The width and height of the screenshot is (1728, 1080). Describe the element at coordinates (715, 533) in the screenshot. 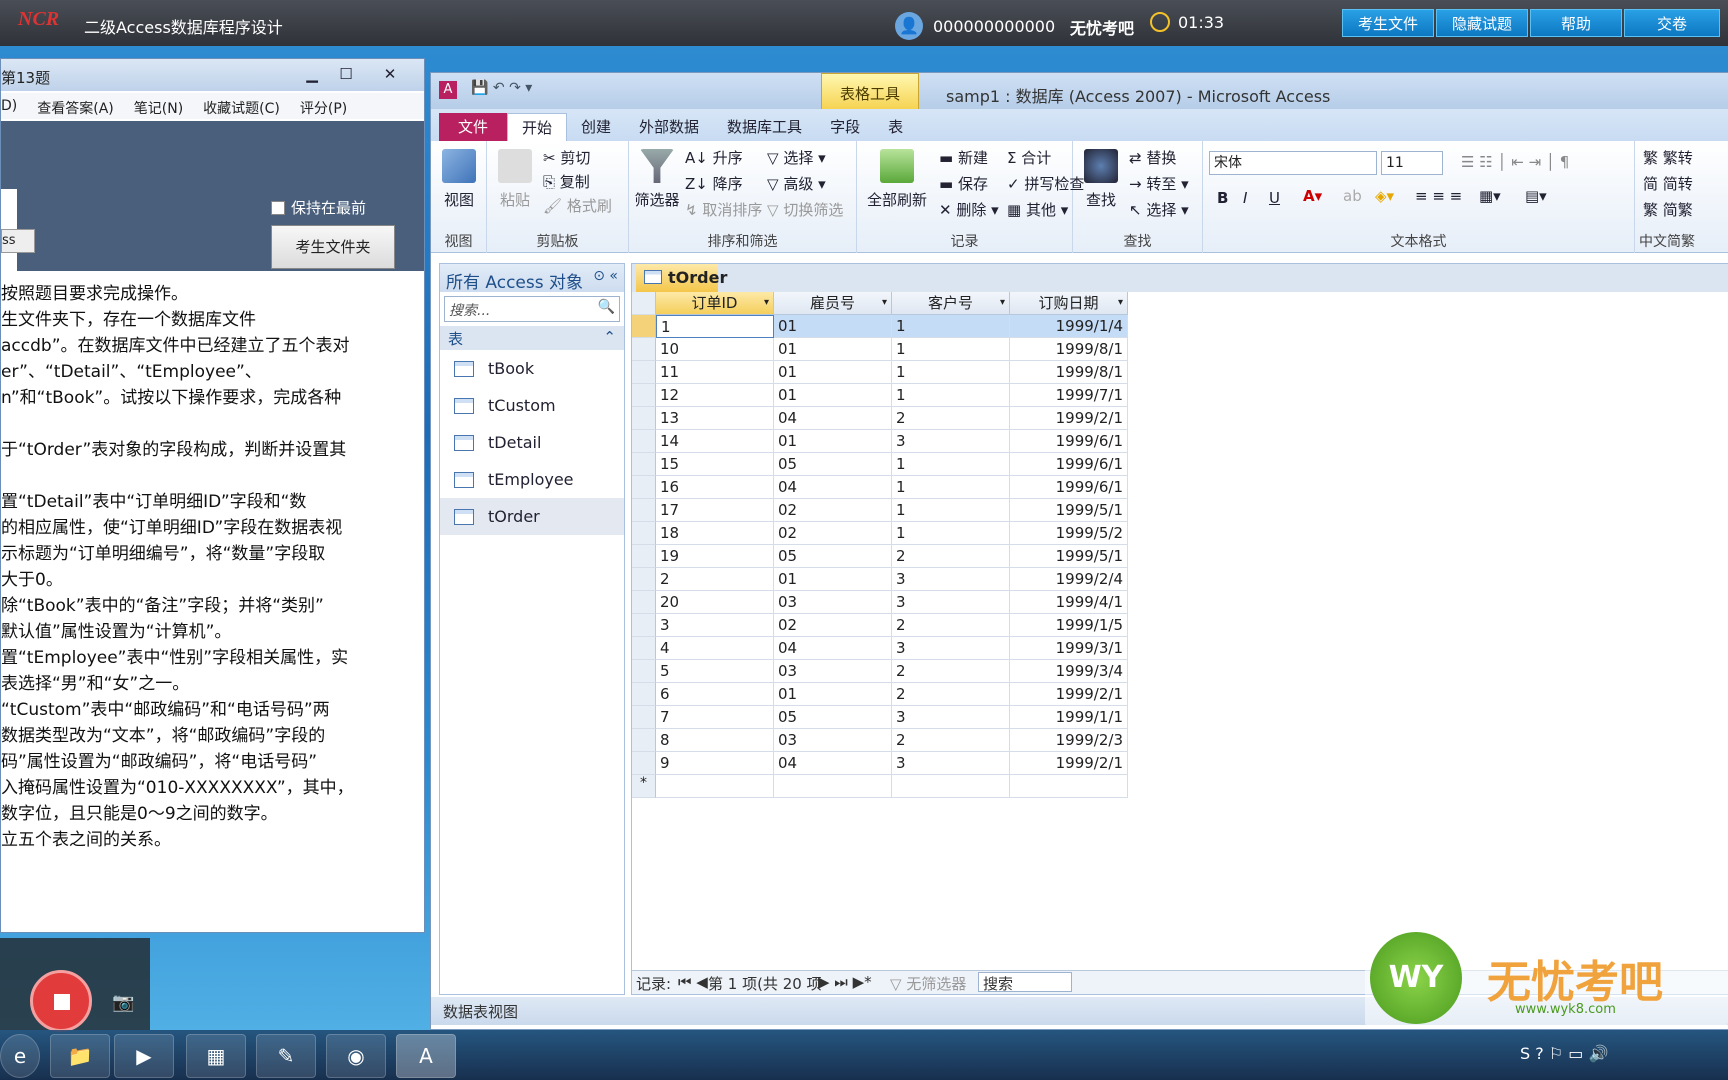

I see `table-cell: 18` at that location.